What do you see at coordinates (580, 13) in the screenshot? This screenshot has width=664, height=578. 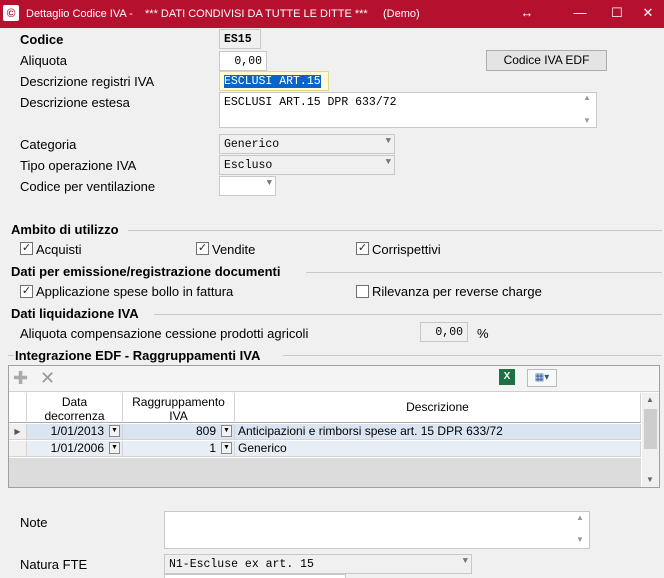 I see `minimize-button: —` at bounding box center [580, 13].